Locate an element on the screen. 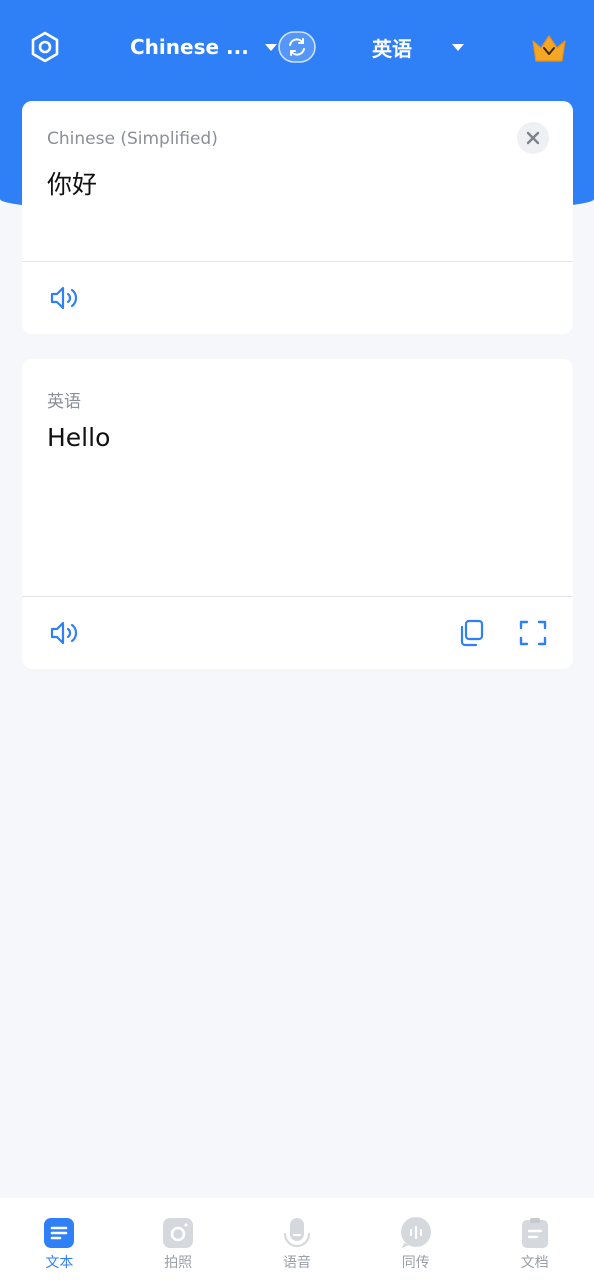  fullscreen-icon is located at coordinates (533, 633).